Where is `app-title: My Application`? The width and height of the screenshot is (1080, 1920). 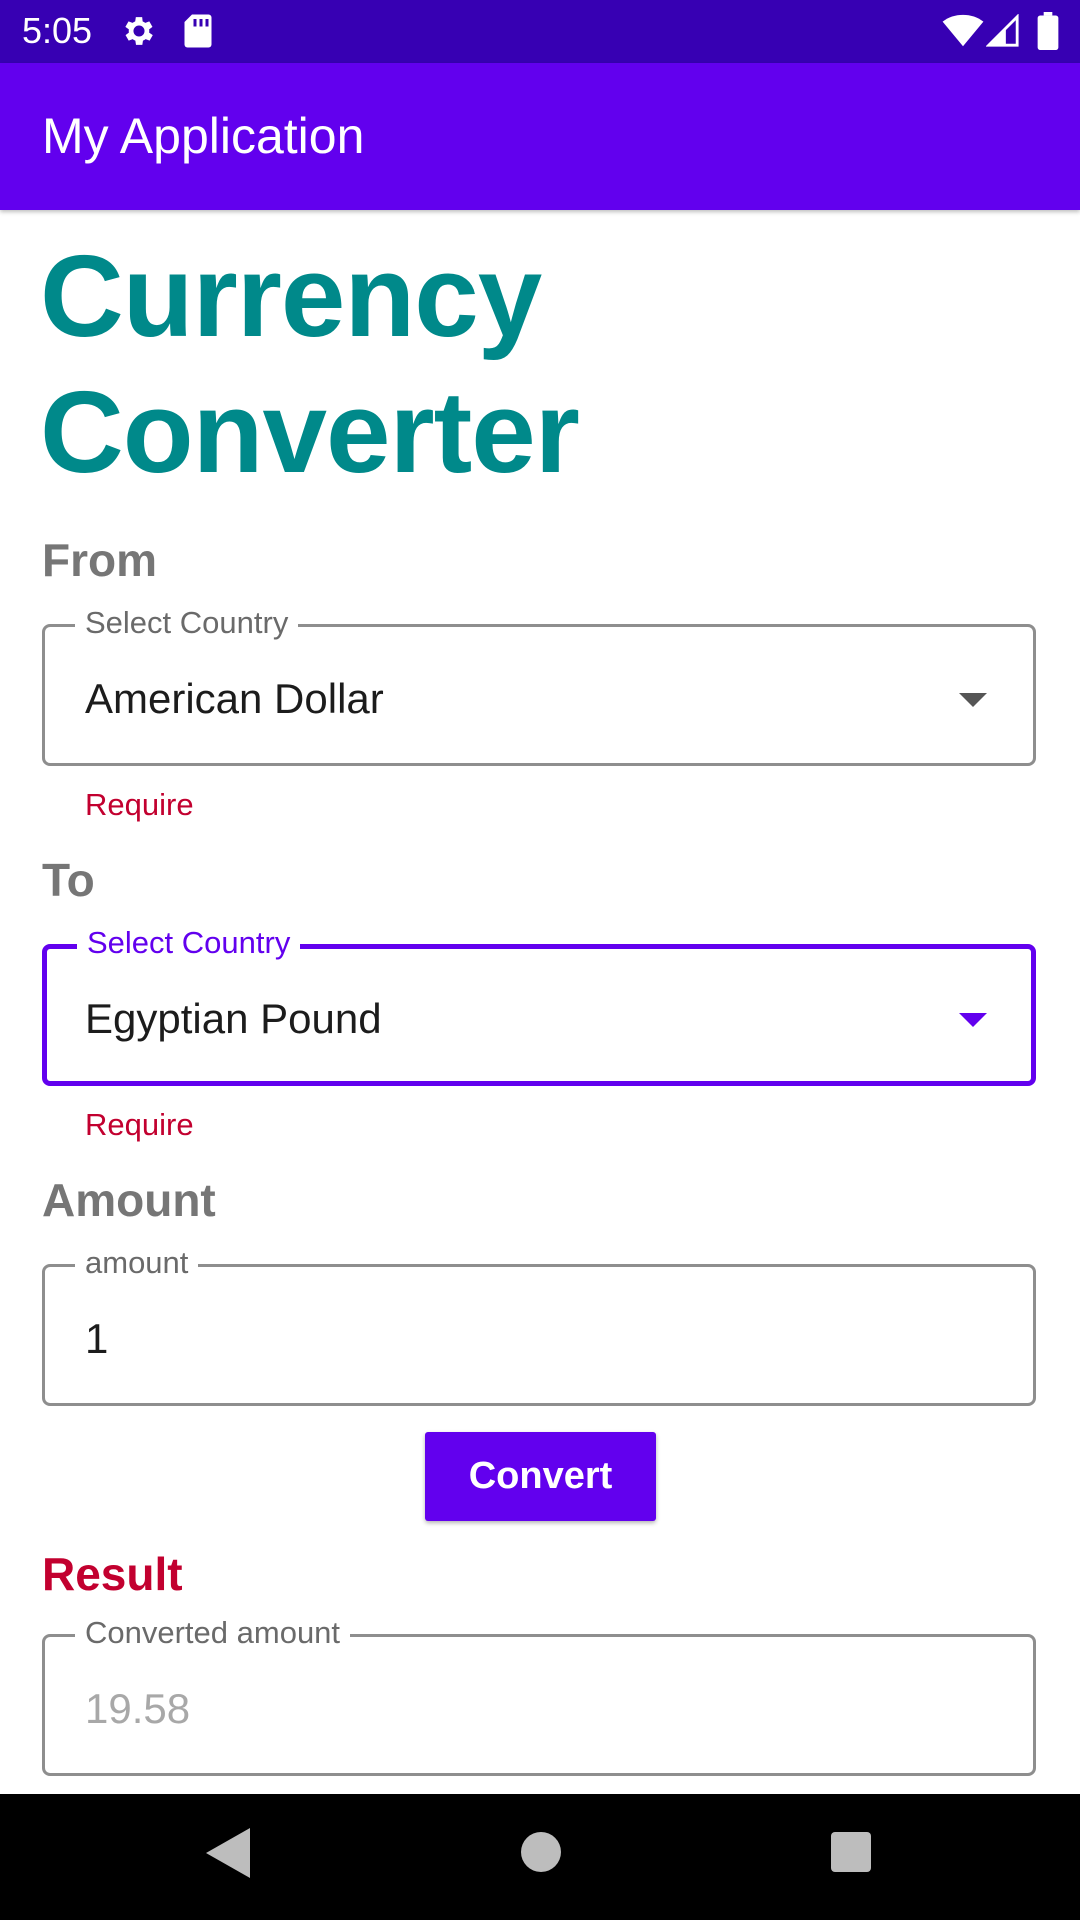 app-title: My Application is located at coordinates (203, 136).